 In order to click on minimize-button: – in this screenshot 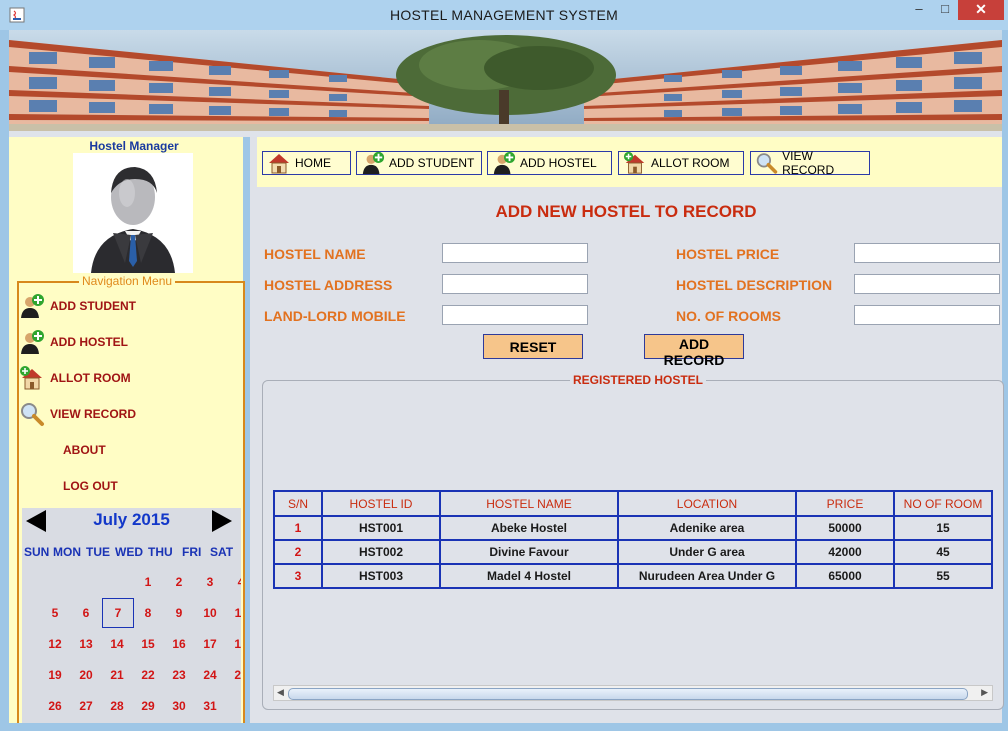, I will do `click(919, 10)`.